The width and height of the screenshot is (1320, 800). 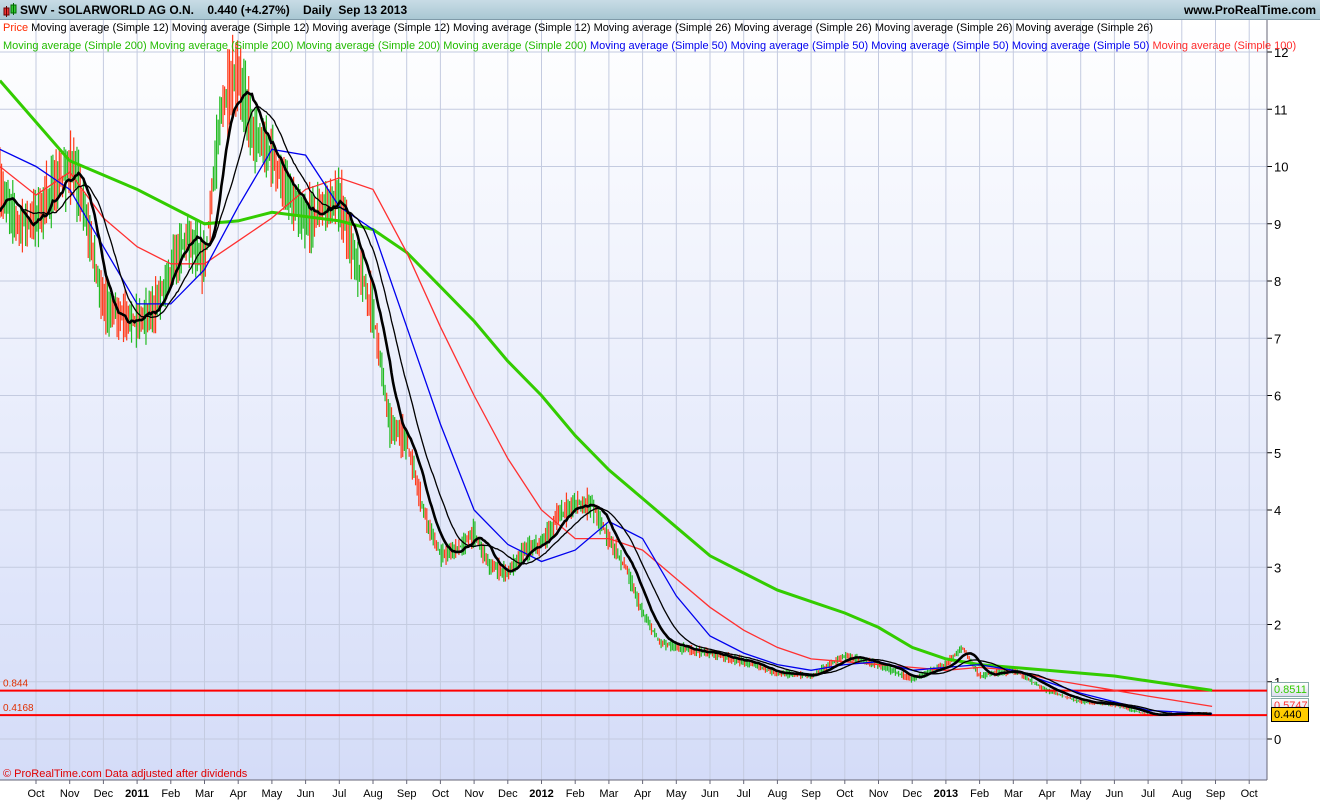 What do you see at coordinates (946, 794) in the screenshot?
I see `x-tick-label: 2013` at bounding box center [946, 794].